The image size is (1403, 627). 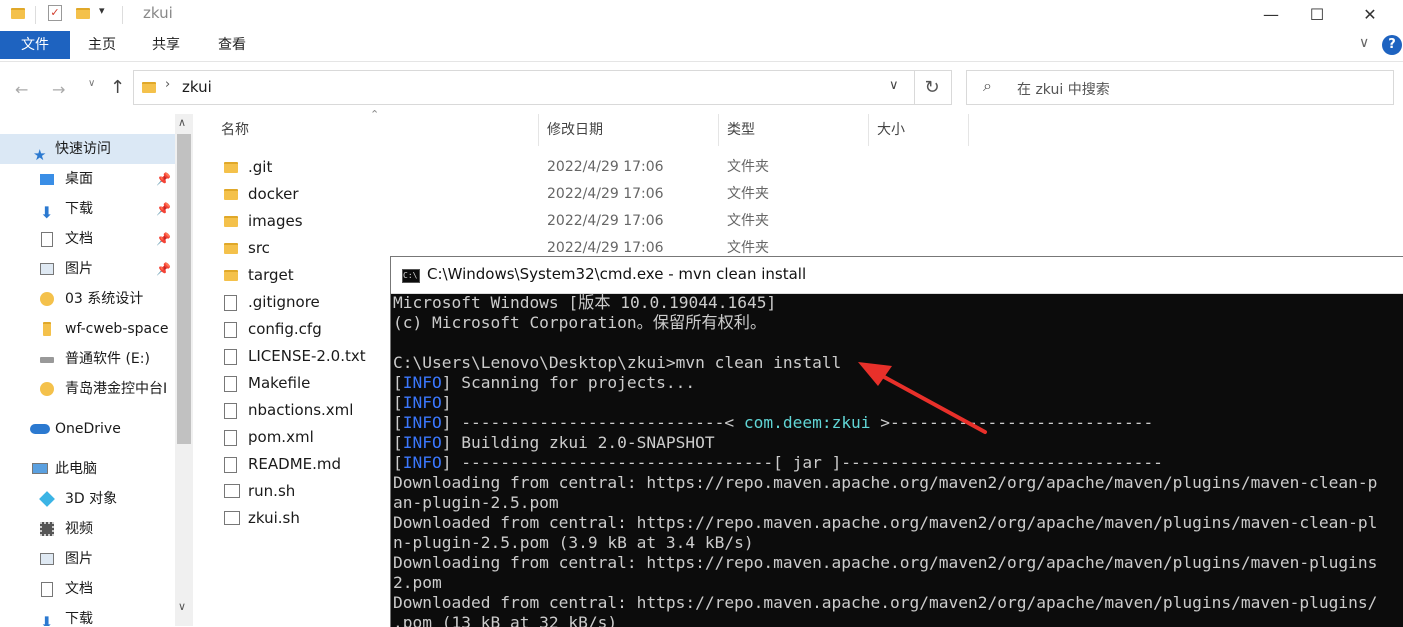 I want to click on maximize-button: ☐, so click(x=1317, y=14).